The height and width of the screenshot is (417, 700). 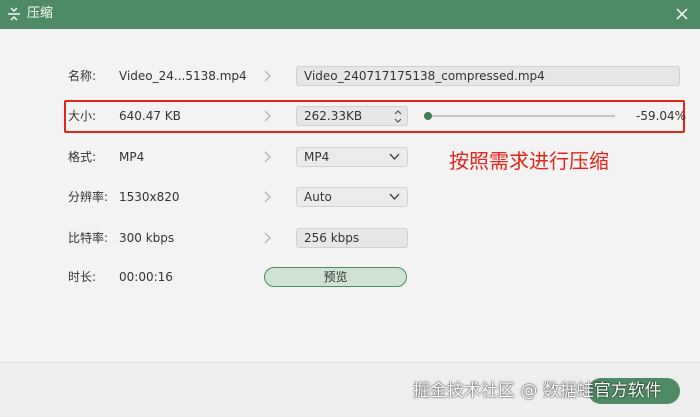 I want to click on size-stepper: 262.33KB, so click(x=352, y=116).